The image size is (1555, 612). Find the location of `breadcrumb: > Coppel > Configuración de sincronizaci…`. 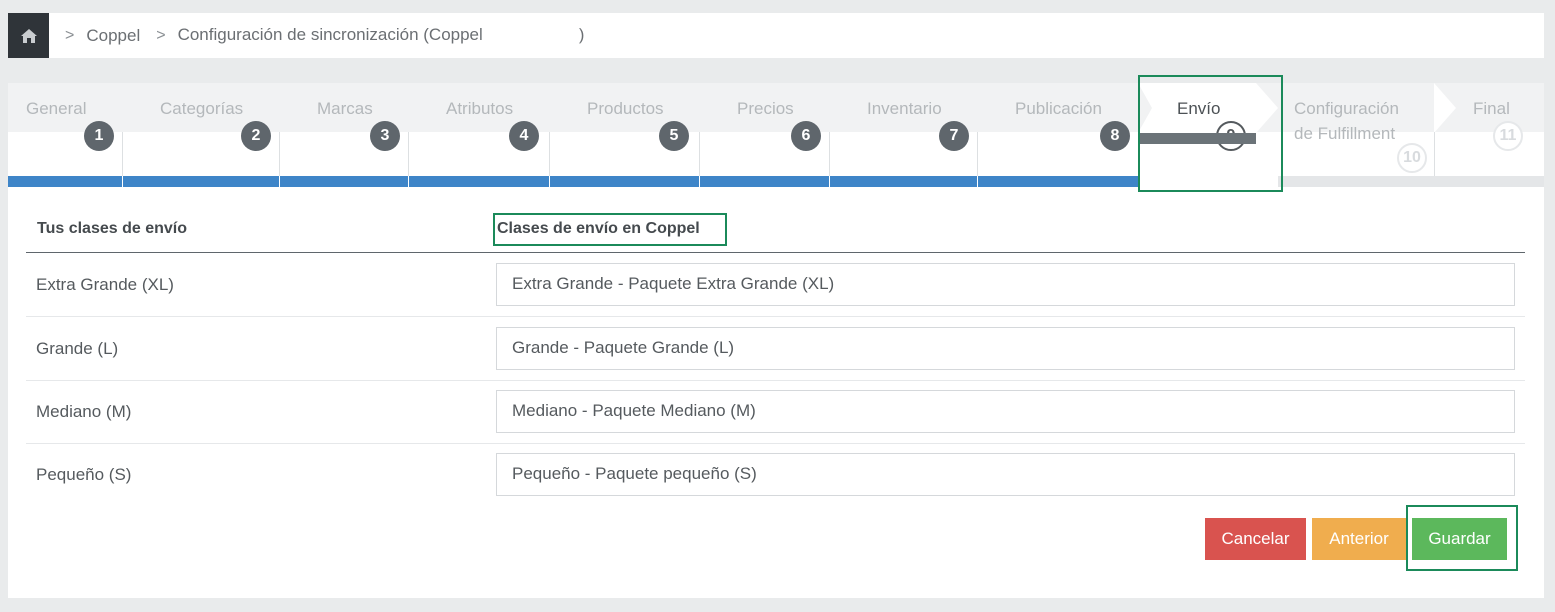

breadcrumb: > Coppel > Configuración de sincronizaci… is located at coordinates (776, 35).